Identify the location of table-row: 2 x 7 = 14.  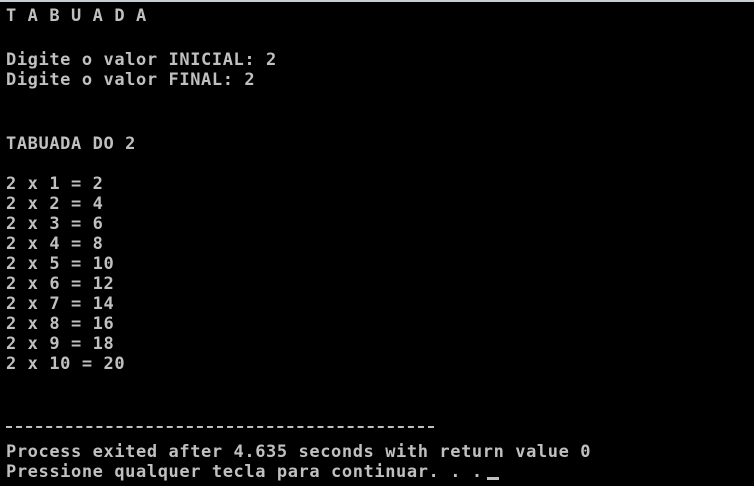
(60, 304).